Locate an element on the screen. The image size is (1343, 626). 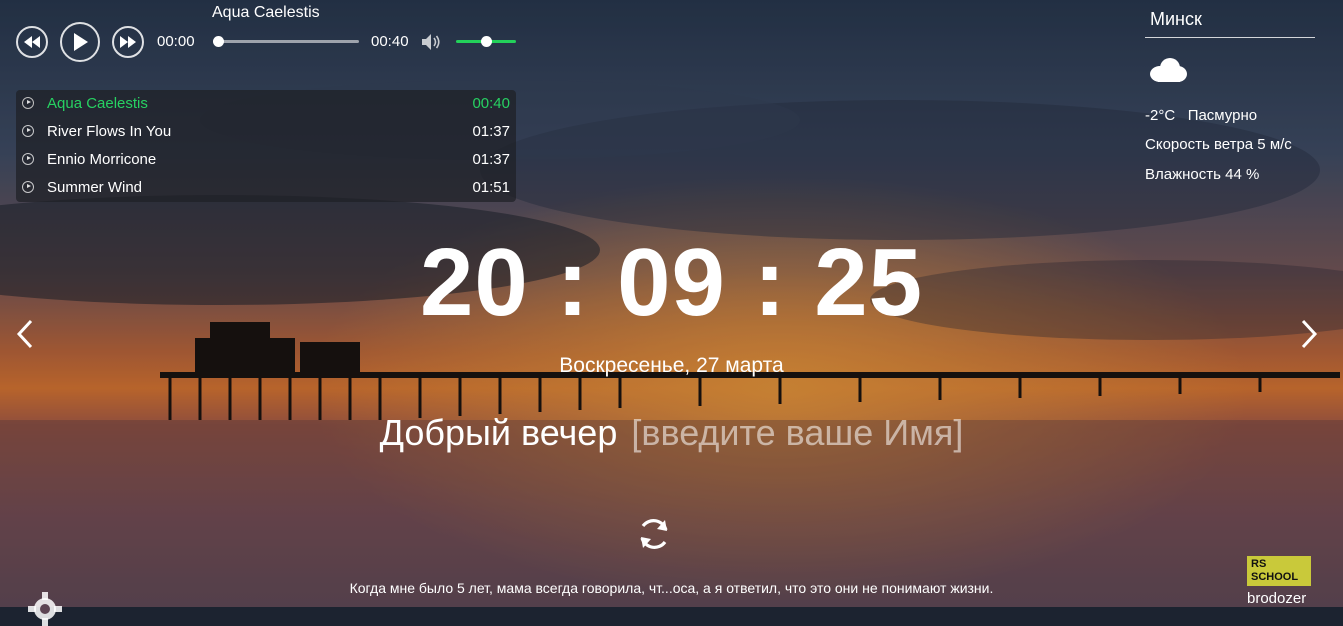
playlist-item: Summer Wind 01:51 is located at coordinates (266, 188).